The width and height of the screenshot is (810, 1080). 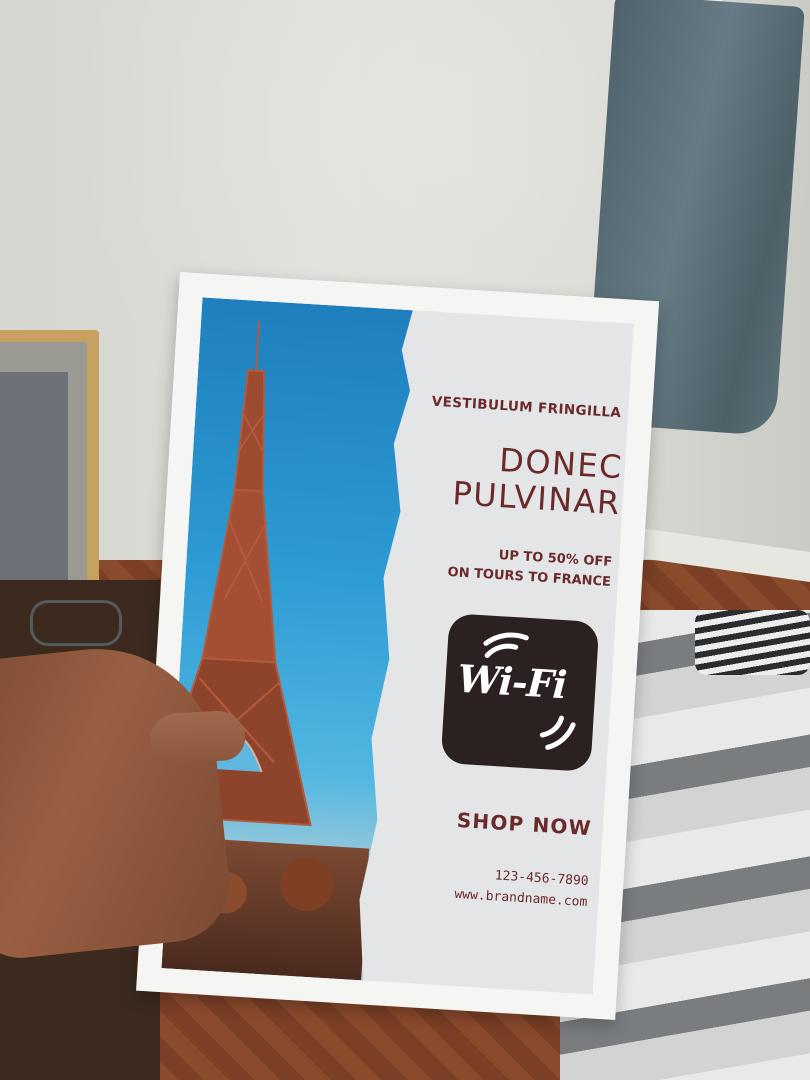 What do you see at coordinates (752, 642) in the screenshot?
I see `striped-pillow` at bounding box center [752, 642].